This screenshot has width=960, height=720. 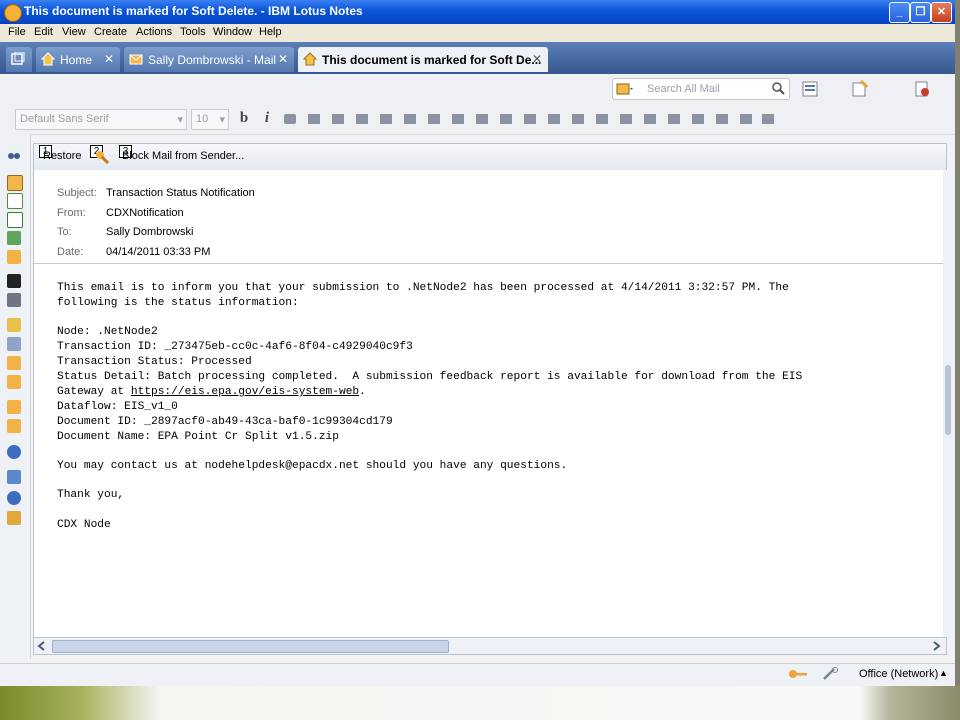 I want to click on font-family-value: Default Sans Serif, so click(x=64, y=119).